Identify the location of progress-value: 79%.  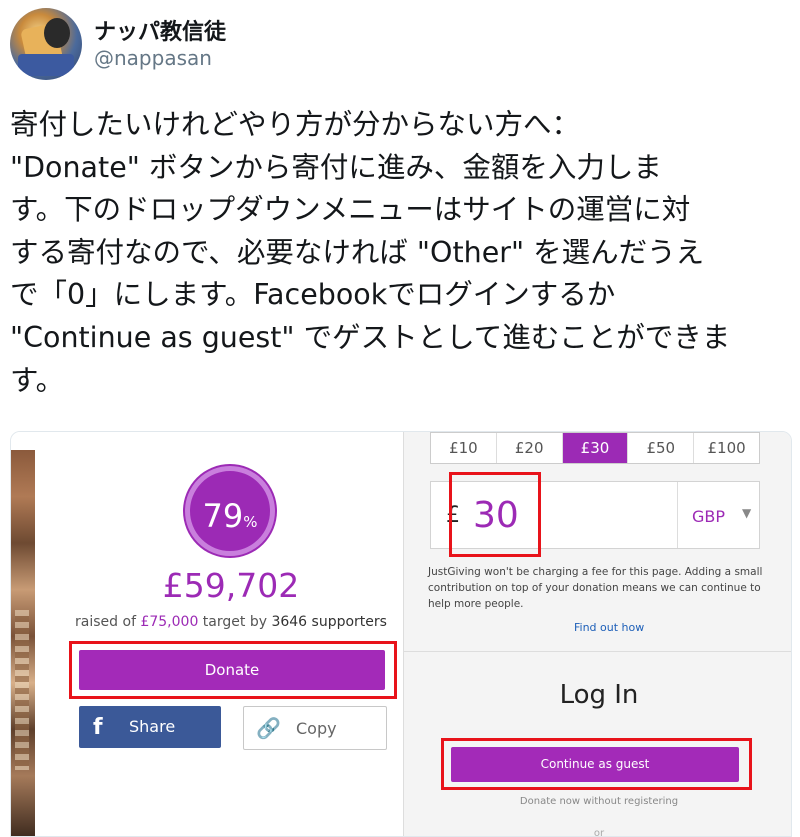
(230, 516).